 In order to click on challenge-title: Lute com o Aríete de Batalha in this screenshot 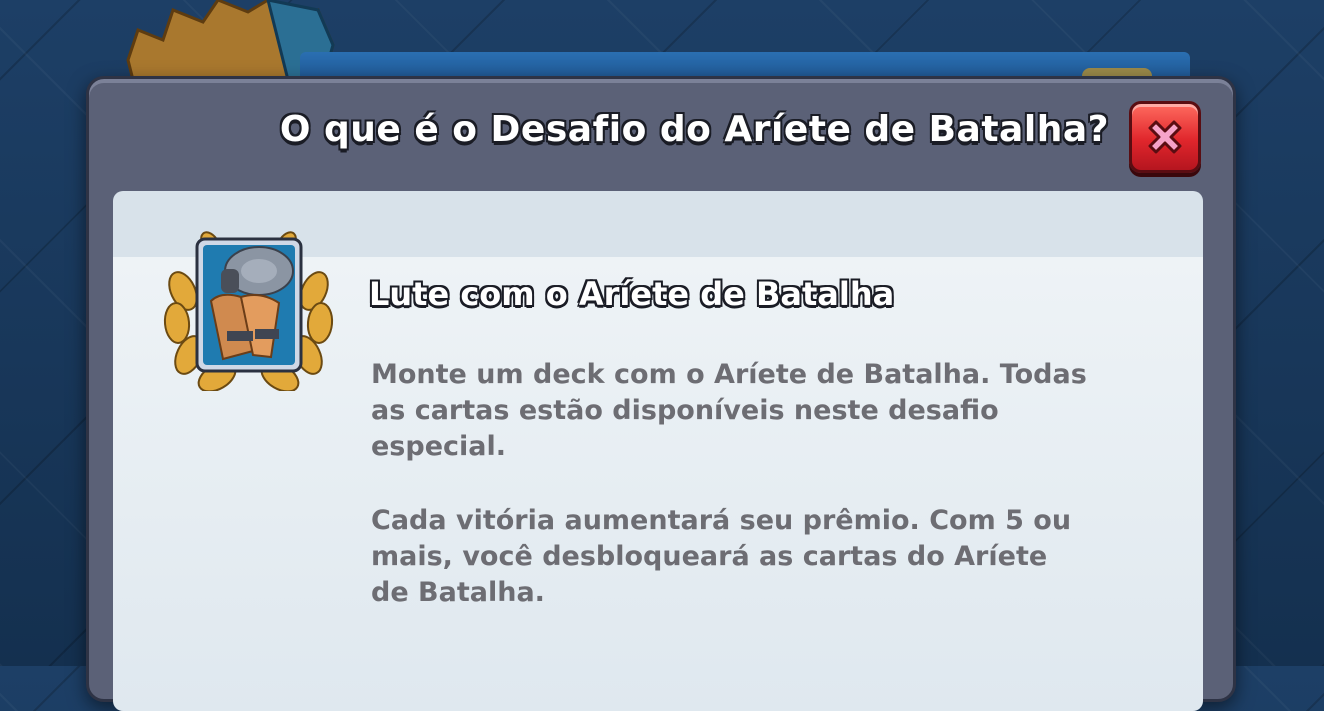, I will do `click(632, 294)`.